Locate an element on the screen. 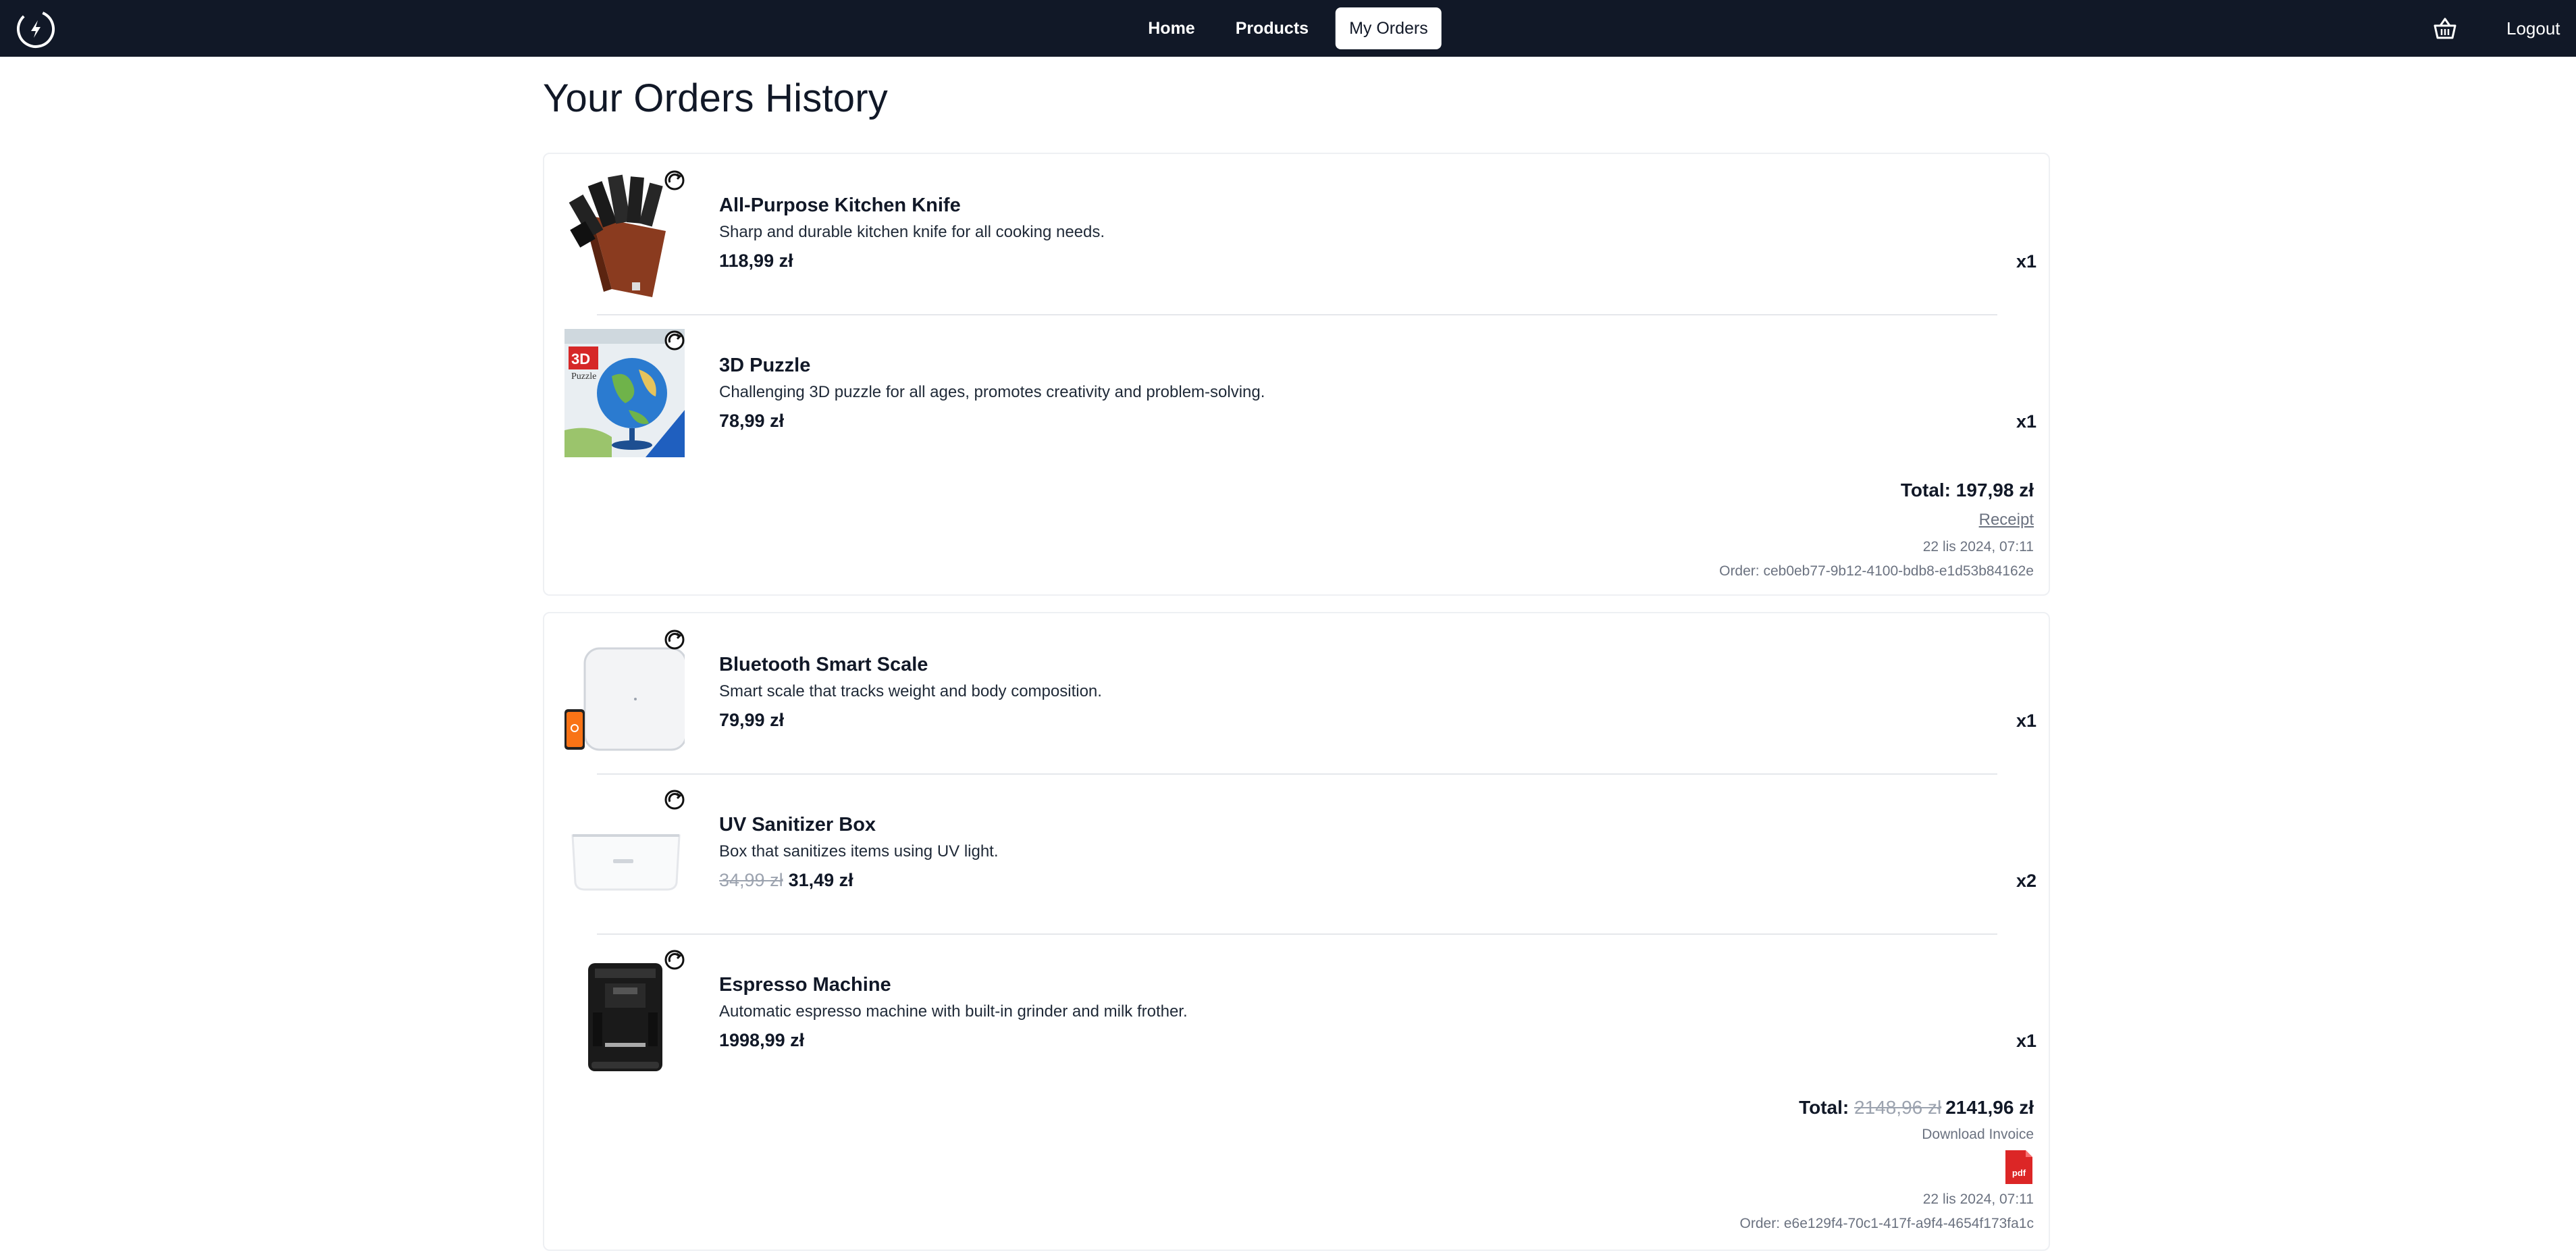  order-total-value: 197,98 zł is located at coordinates (1995, 490).